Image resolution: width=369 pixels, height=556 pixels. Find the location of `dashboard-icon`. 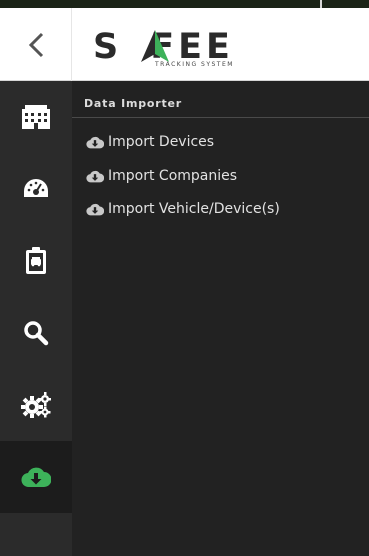

dashboard-icon is located at coordinates (36, 188).